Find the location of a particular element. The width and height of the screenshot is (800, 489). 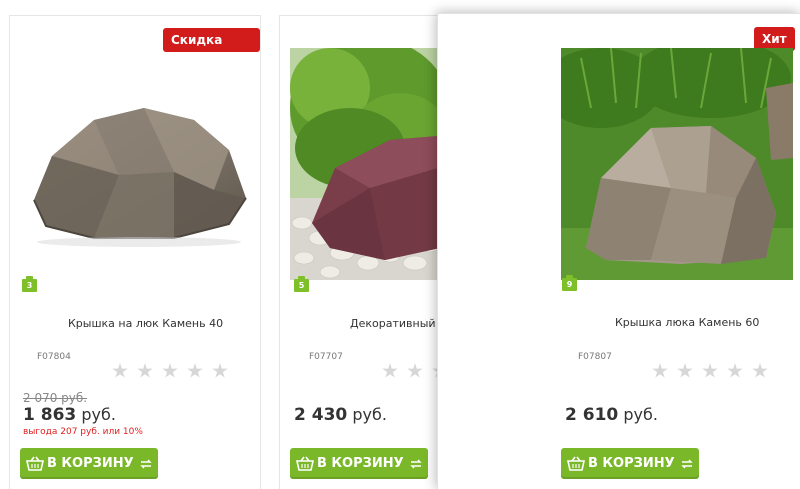

price: 1 863 руб. is located at coordinates (69, 415).